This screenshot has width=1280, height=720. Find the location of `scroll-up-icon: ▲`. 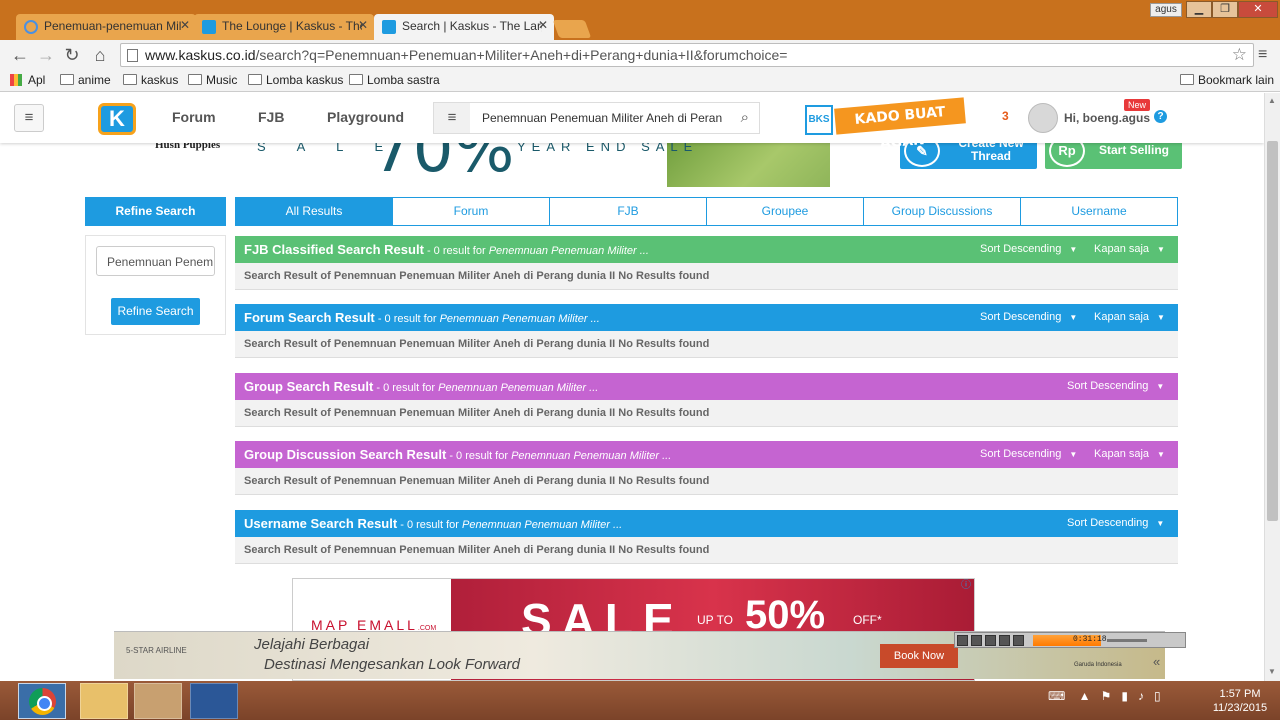

scroll-up-icon: ▲ is located at coordinates (1272, 100).